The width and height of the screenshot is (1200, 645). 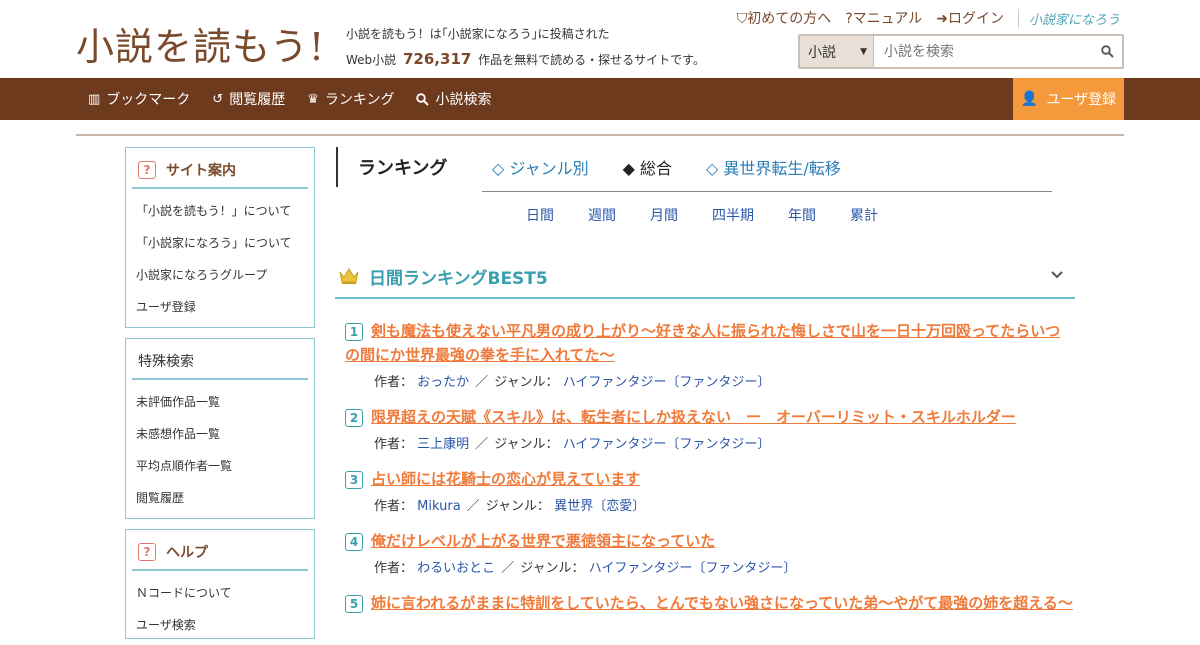 What do you see at coordinates (883, 18) in the screenshot?
I see `manual-link: ?マニュアル` at bounding box center [883, 18].